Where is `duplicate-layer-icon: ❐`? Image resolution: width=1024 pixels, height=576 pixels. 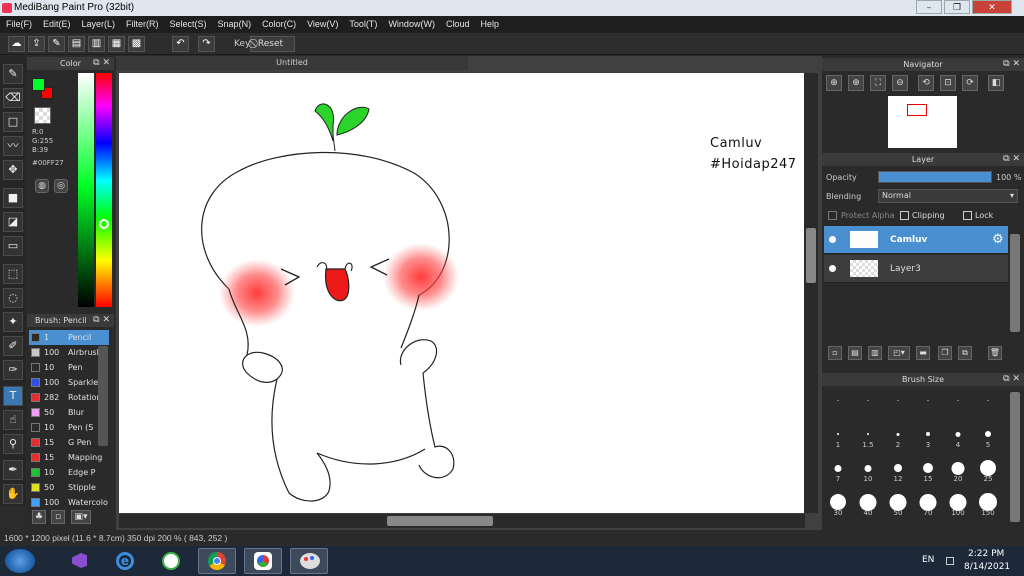 duplicate-layer-icon: ❐ is located at coordinates (945, 353).